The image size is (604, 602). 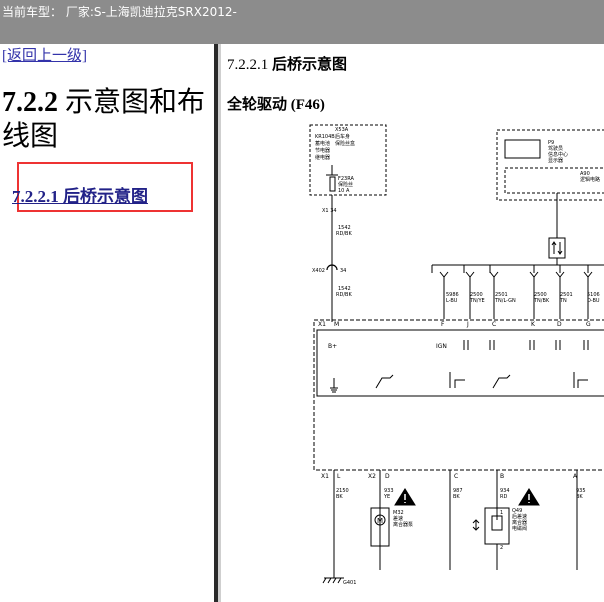 What do you see at coordinates (322, 157) in the screenshot?
I see `relay-label-3: 继电器` at bounding box center [322, 157].